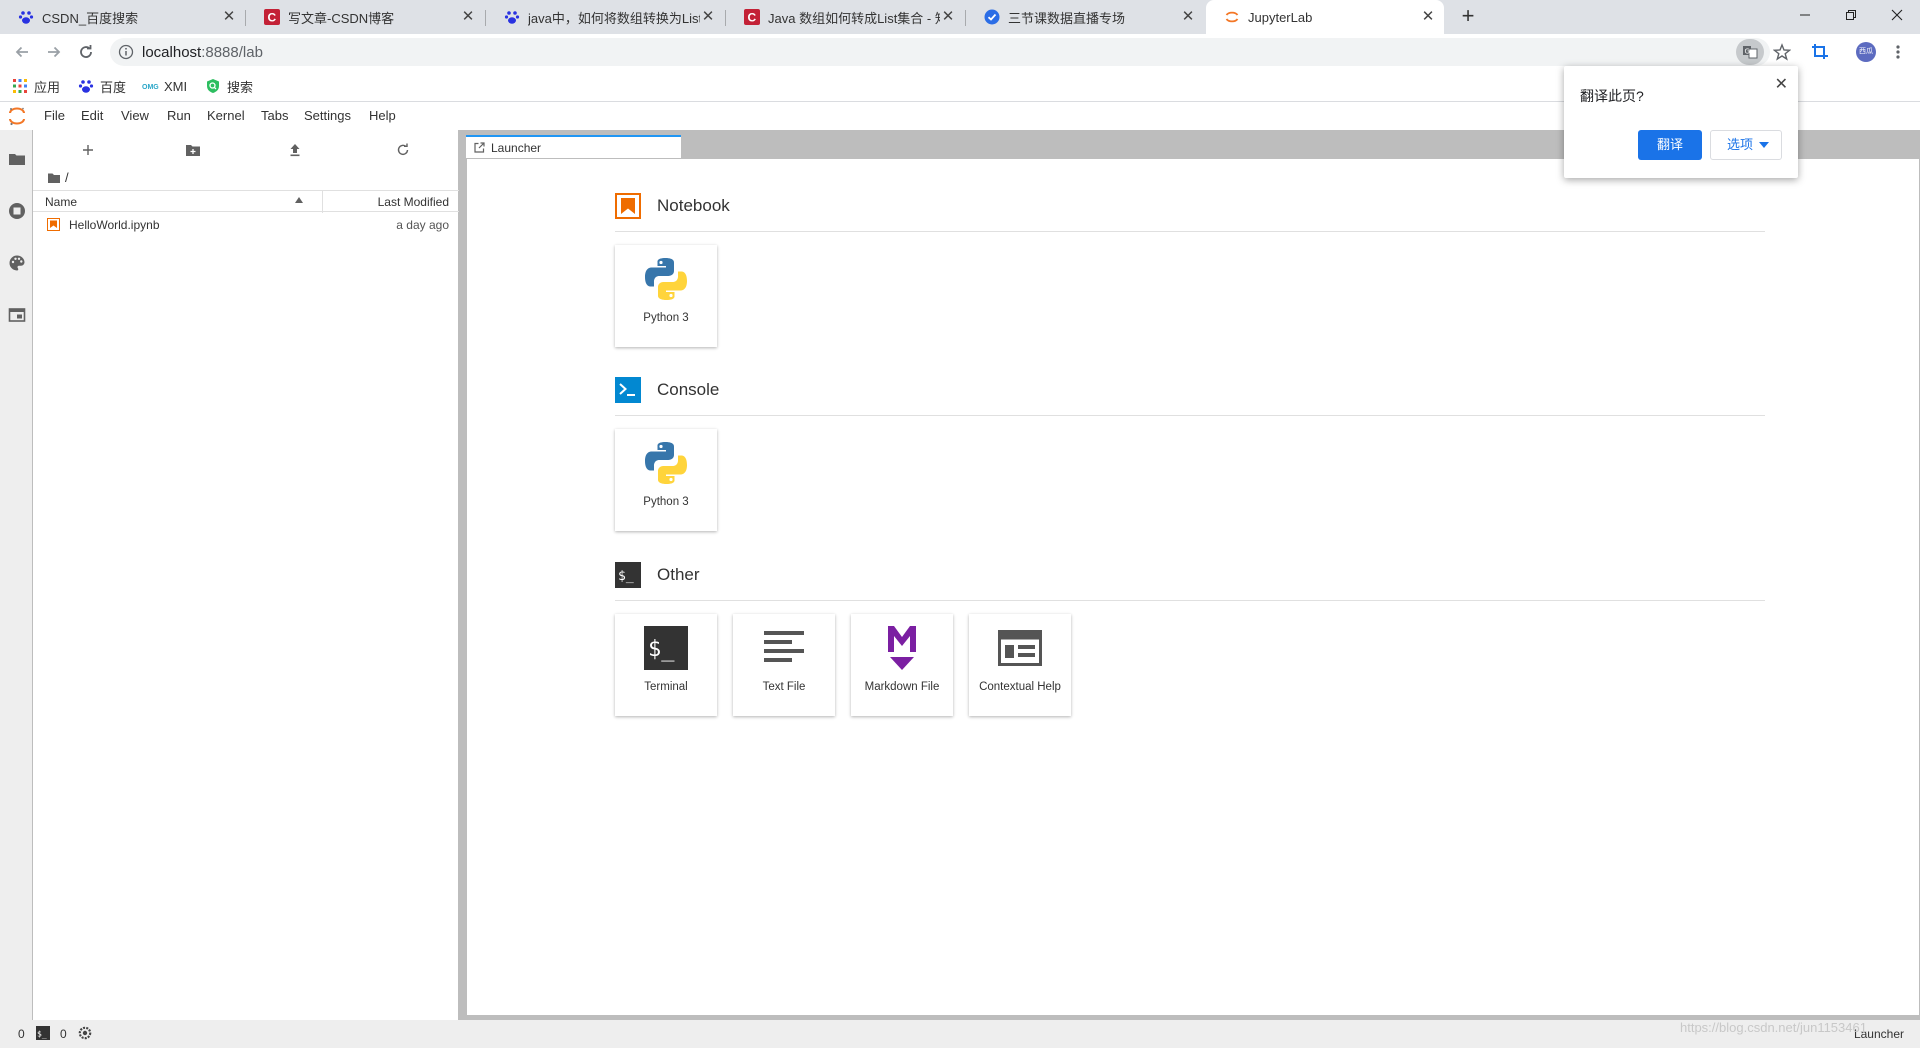  Describe the element at coordinates (1898, 52) in the screenshot. I see `chrome-menu-icon` at that location.